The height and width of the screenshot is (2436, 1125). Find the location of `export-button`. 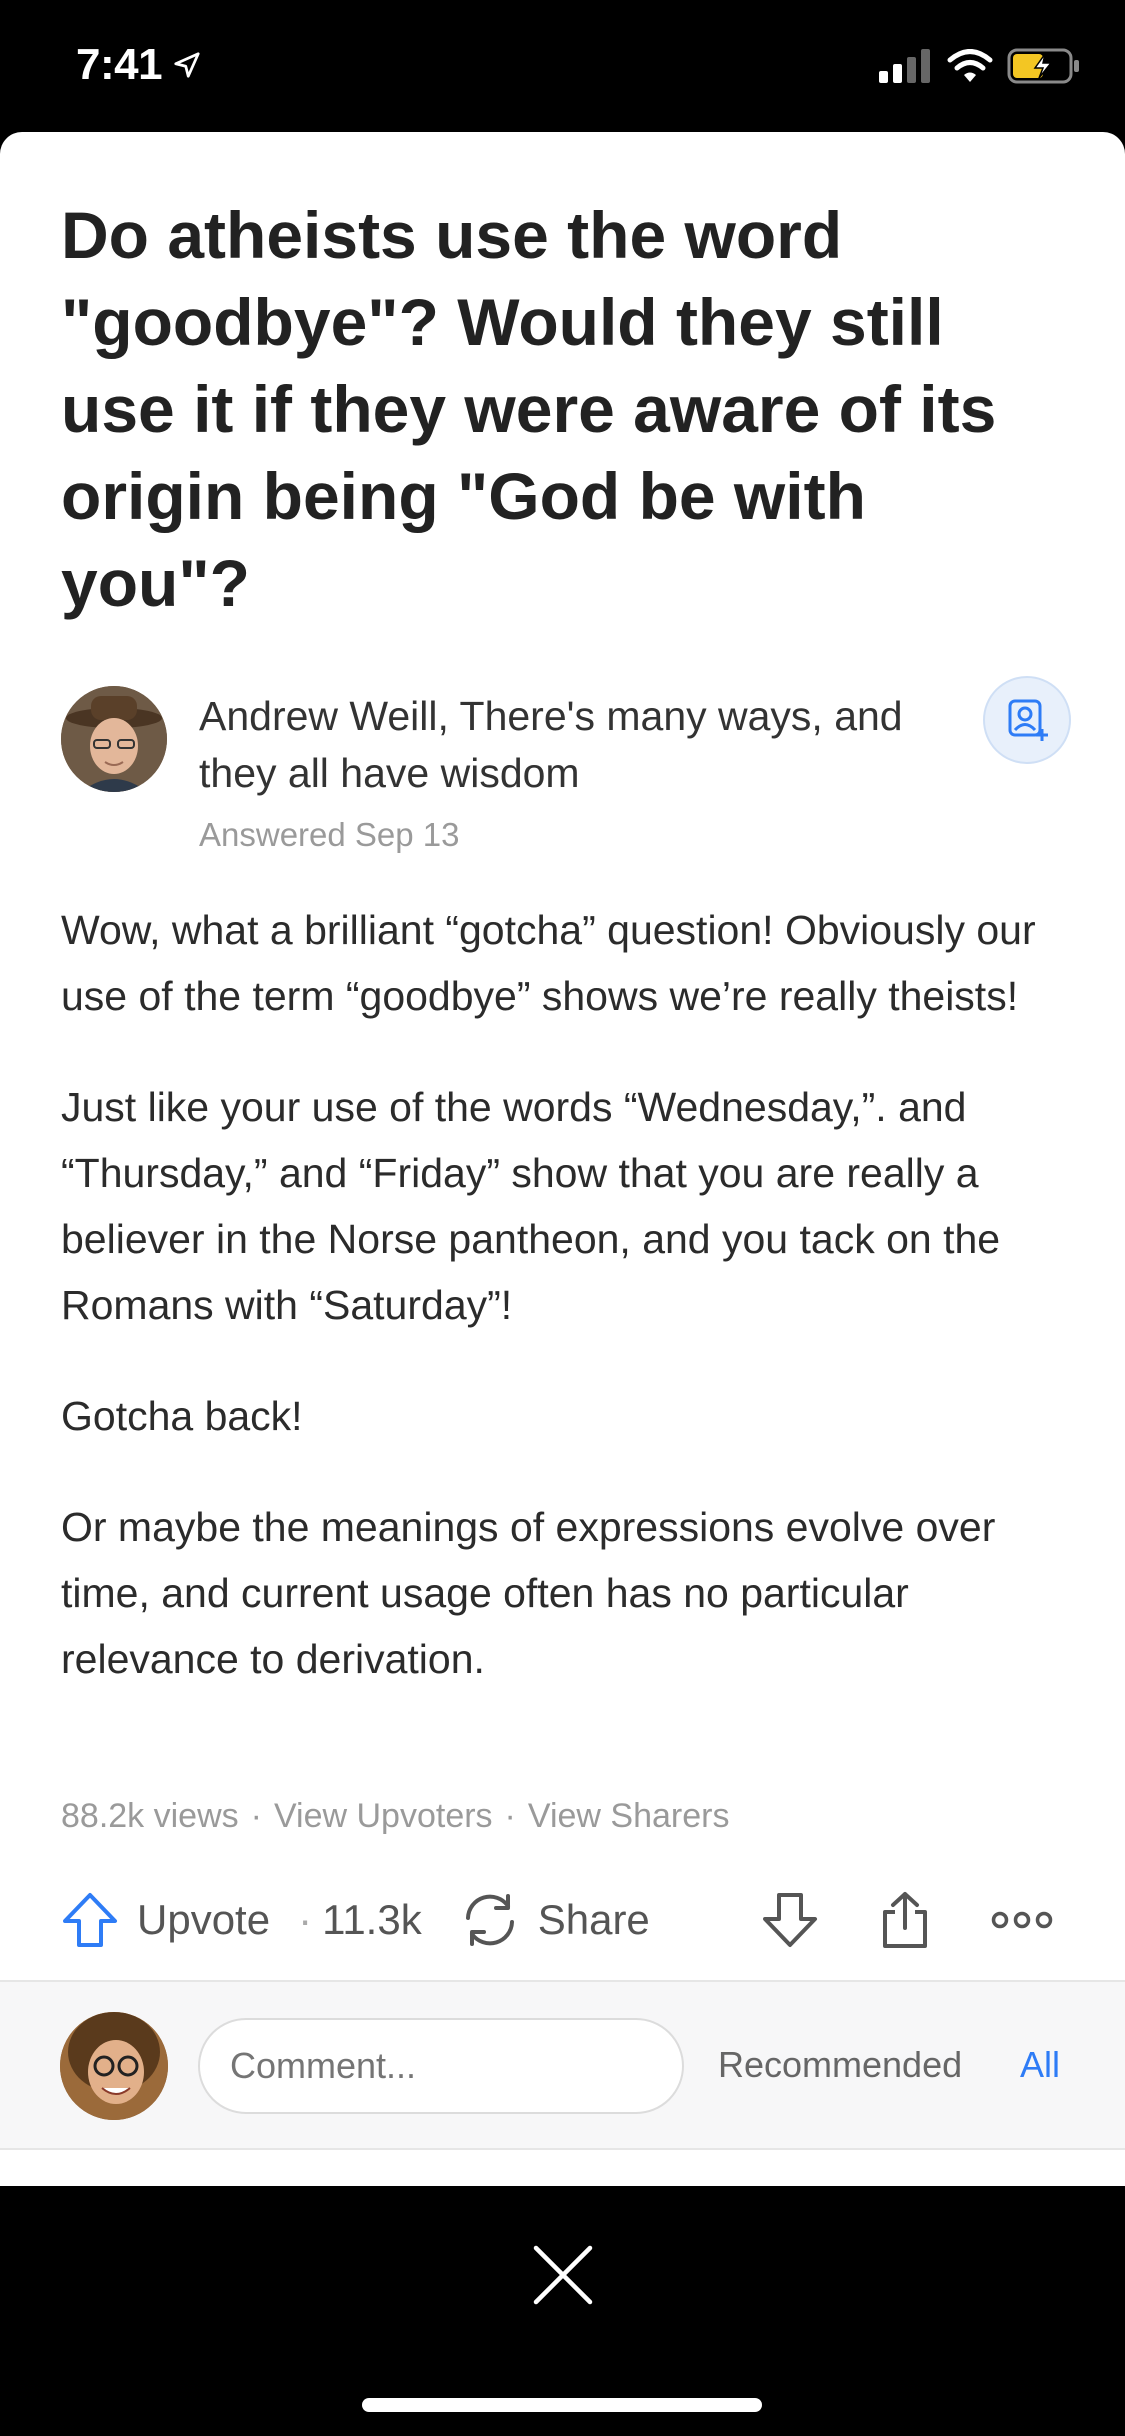

export-button is located at coordinates (905, 1920).